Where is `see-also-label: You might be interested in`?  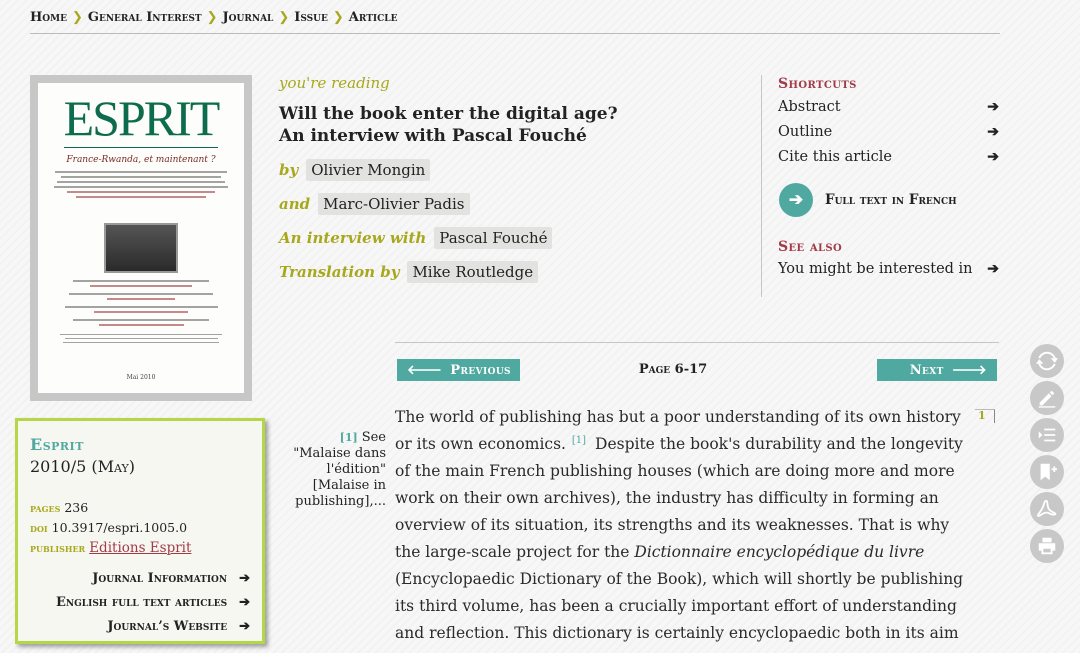
see-also-label: You might be interested in is located at coordinates (875, 268).